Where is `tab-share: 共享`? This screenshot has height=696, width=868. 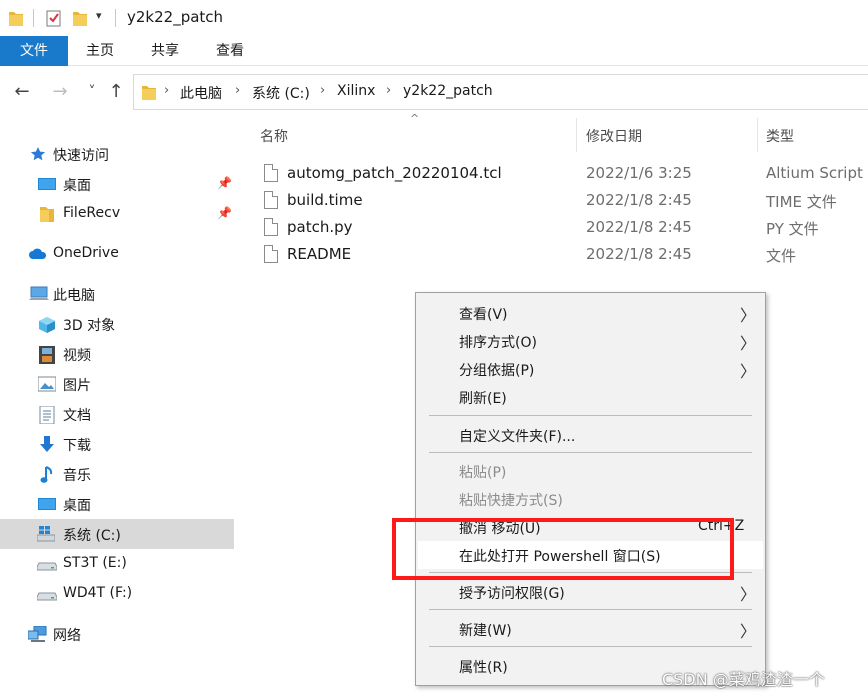 tab-share: 共享 is located at coordinates (165, 51).